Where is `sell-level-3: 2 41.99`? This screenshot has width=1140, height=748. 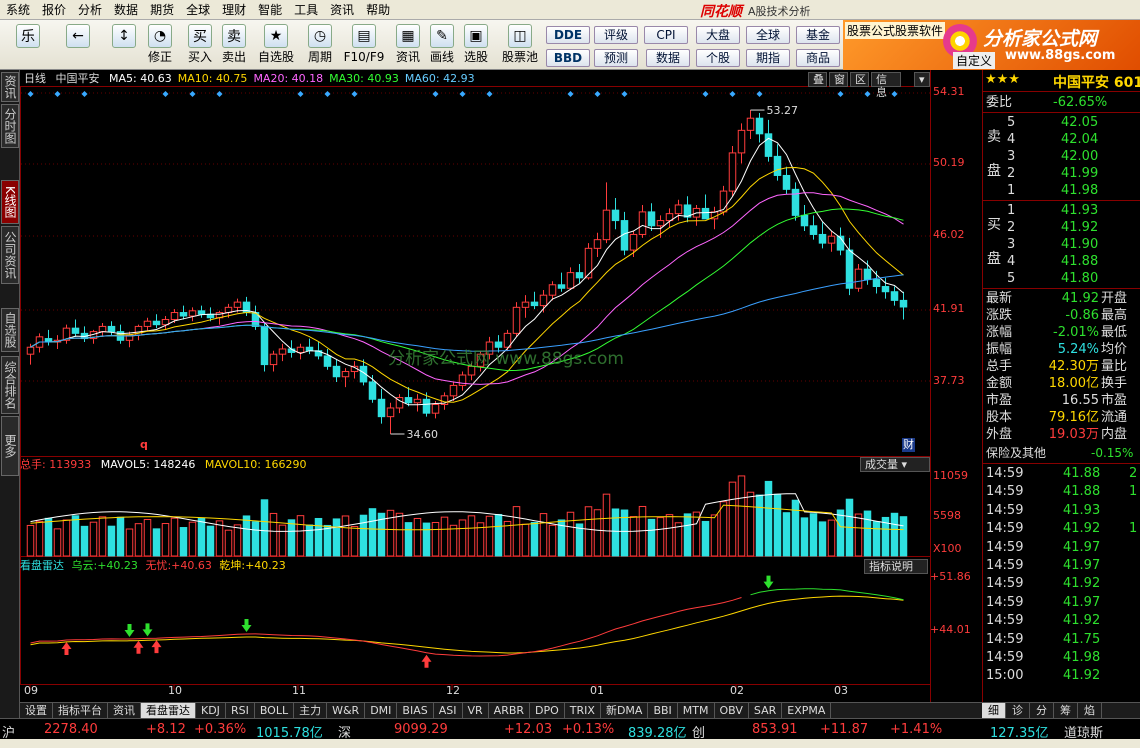 sell-level-3: 2 41.99 is located at coordinates (1061, 173).